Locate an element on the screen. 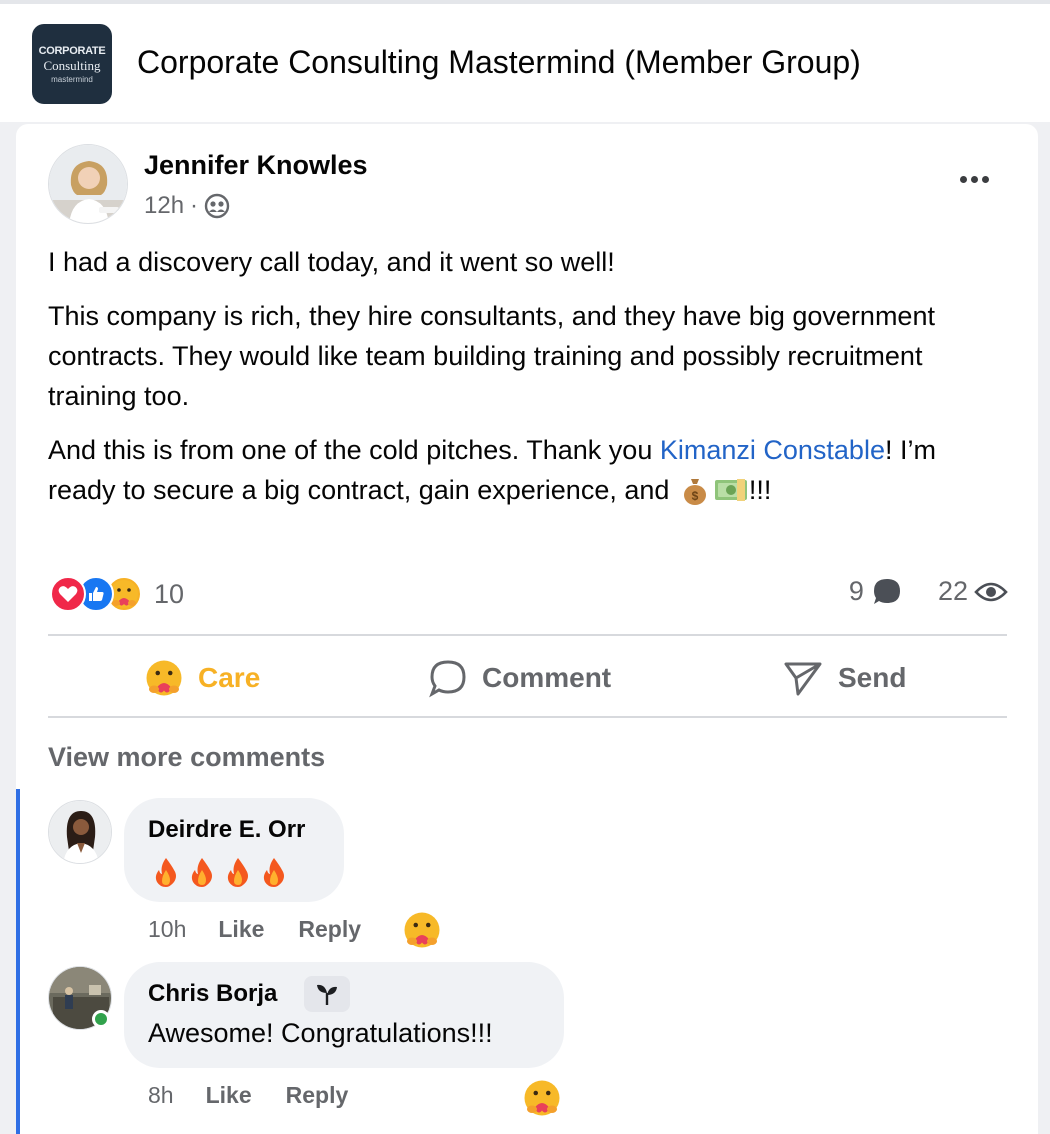 The width and height of the screenshot is (1050, 1134). divider-top is located at coordinates (527, 635).